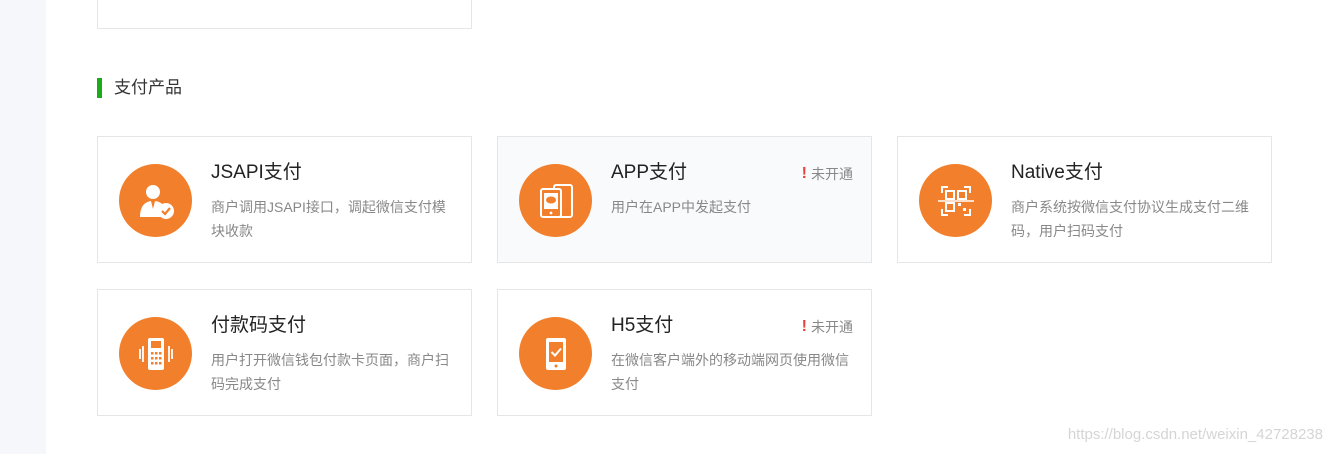 The image size is (1331, 454). Describe the element at coordinates (284, 14) in the screenshot. I see `previous-product-card` at that location.